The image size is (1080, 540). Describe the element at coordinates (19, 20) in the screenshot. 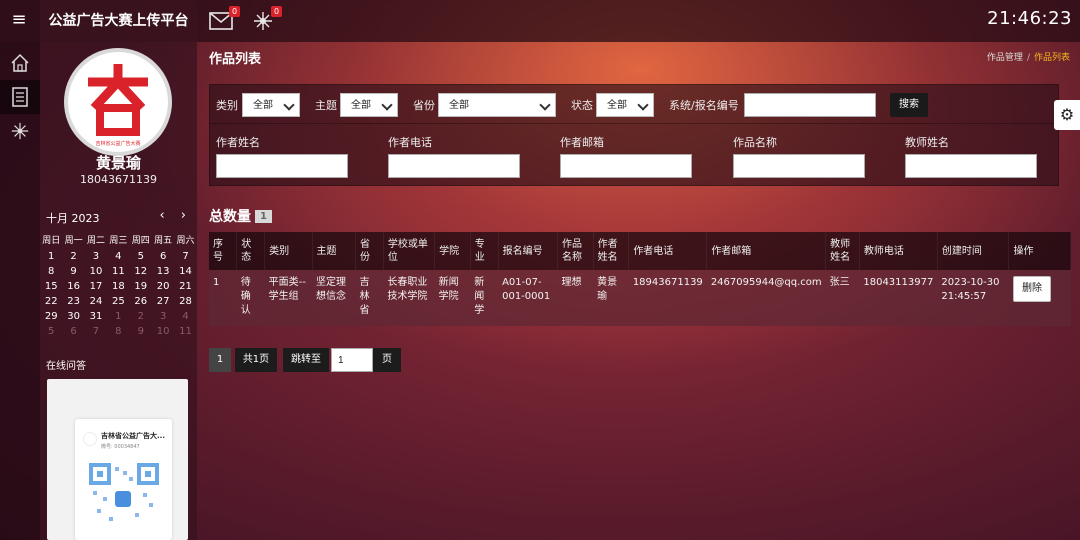

I see `hamburger-menu-icon: ≡` at that location.